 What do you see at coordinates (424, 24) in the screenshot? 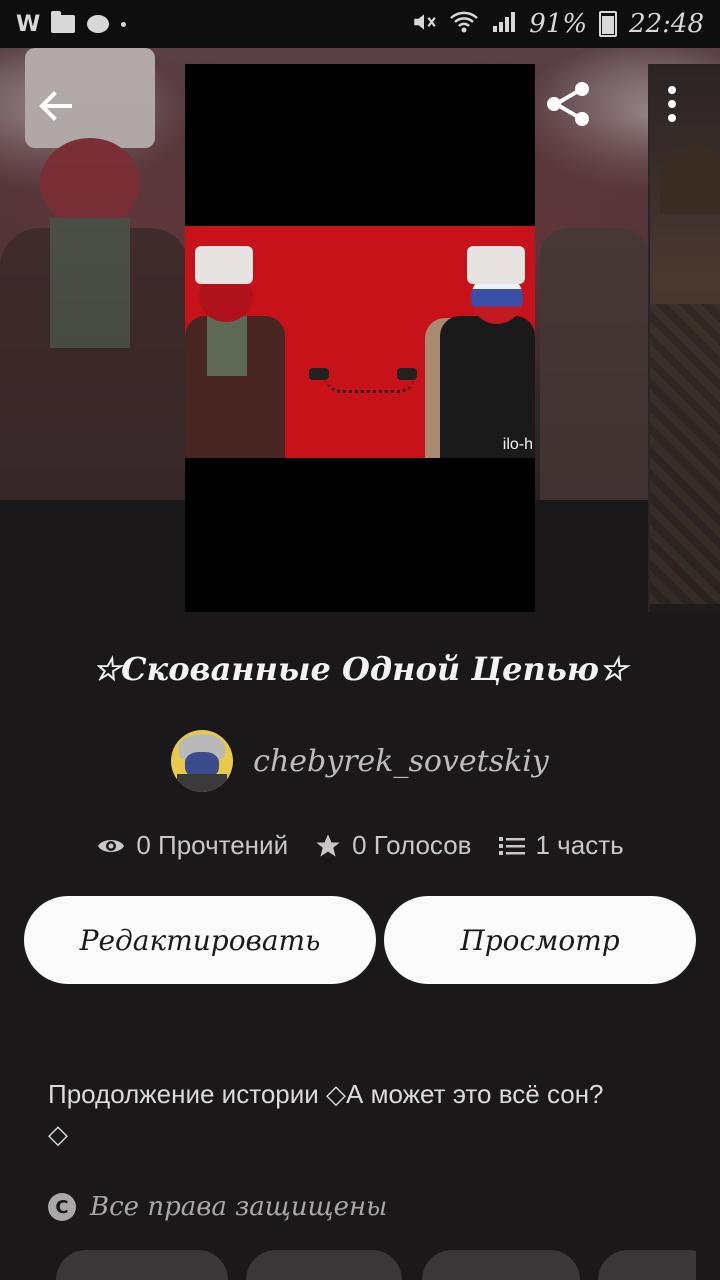
I see `mute-icon` at bounding box center [424, 24].